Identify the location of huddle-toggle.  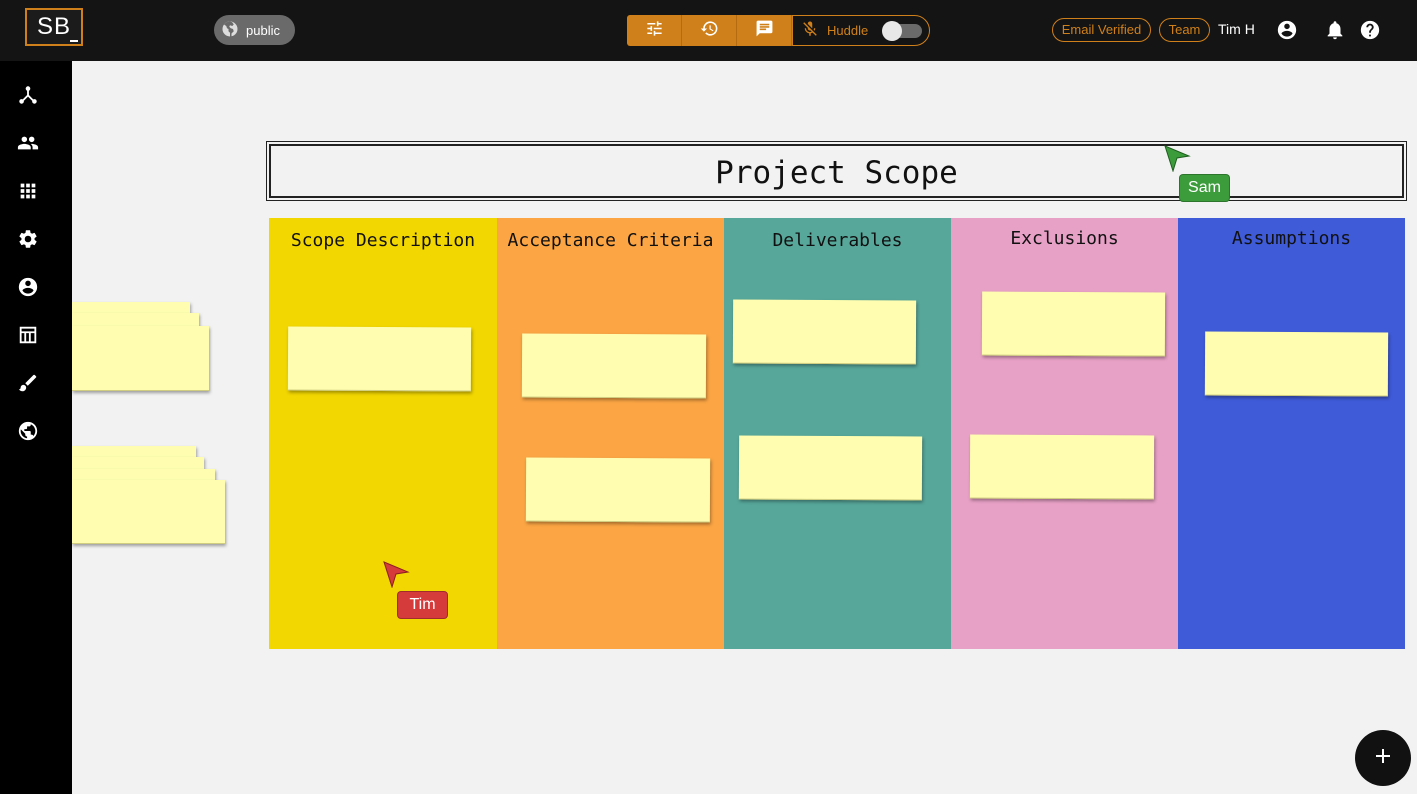
(902, 30).